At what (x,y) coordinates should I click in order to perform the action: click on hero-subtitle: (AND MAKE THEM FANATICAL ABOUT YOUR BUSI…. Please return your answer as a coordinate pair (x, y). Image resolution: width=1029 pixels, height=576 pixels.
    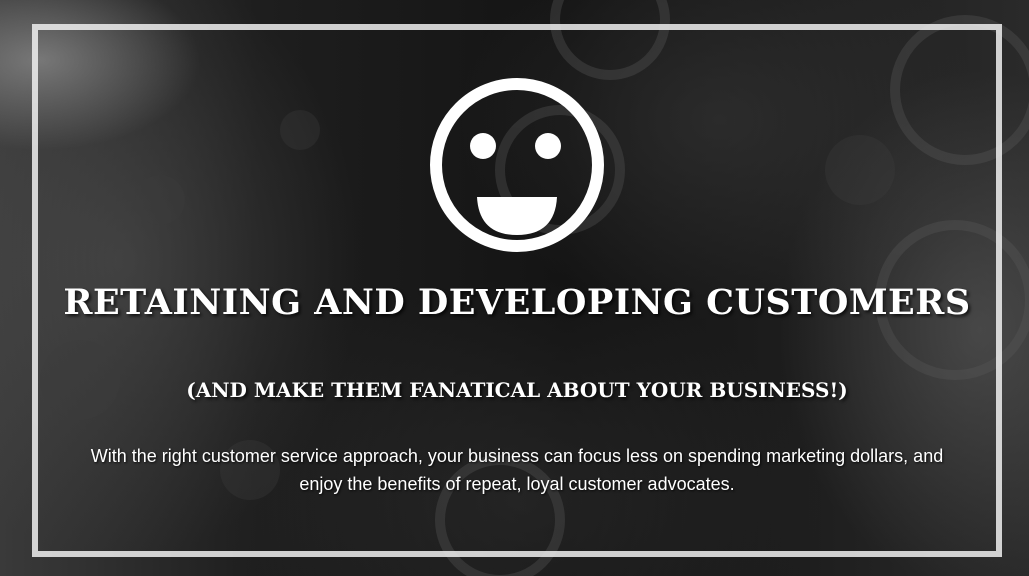
    Looking at the image, I should click on (517, 390).